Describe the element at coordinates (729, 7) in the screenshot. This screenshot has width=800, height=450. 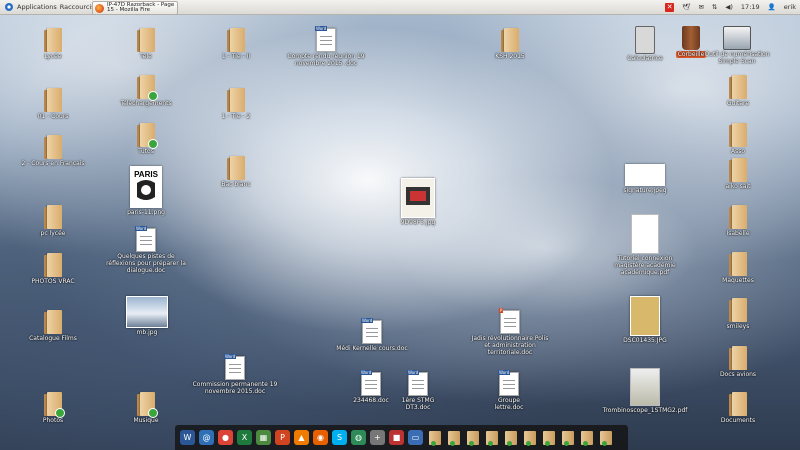
I see `volume-icon: ◀)` at that location.